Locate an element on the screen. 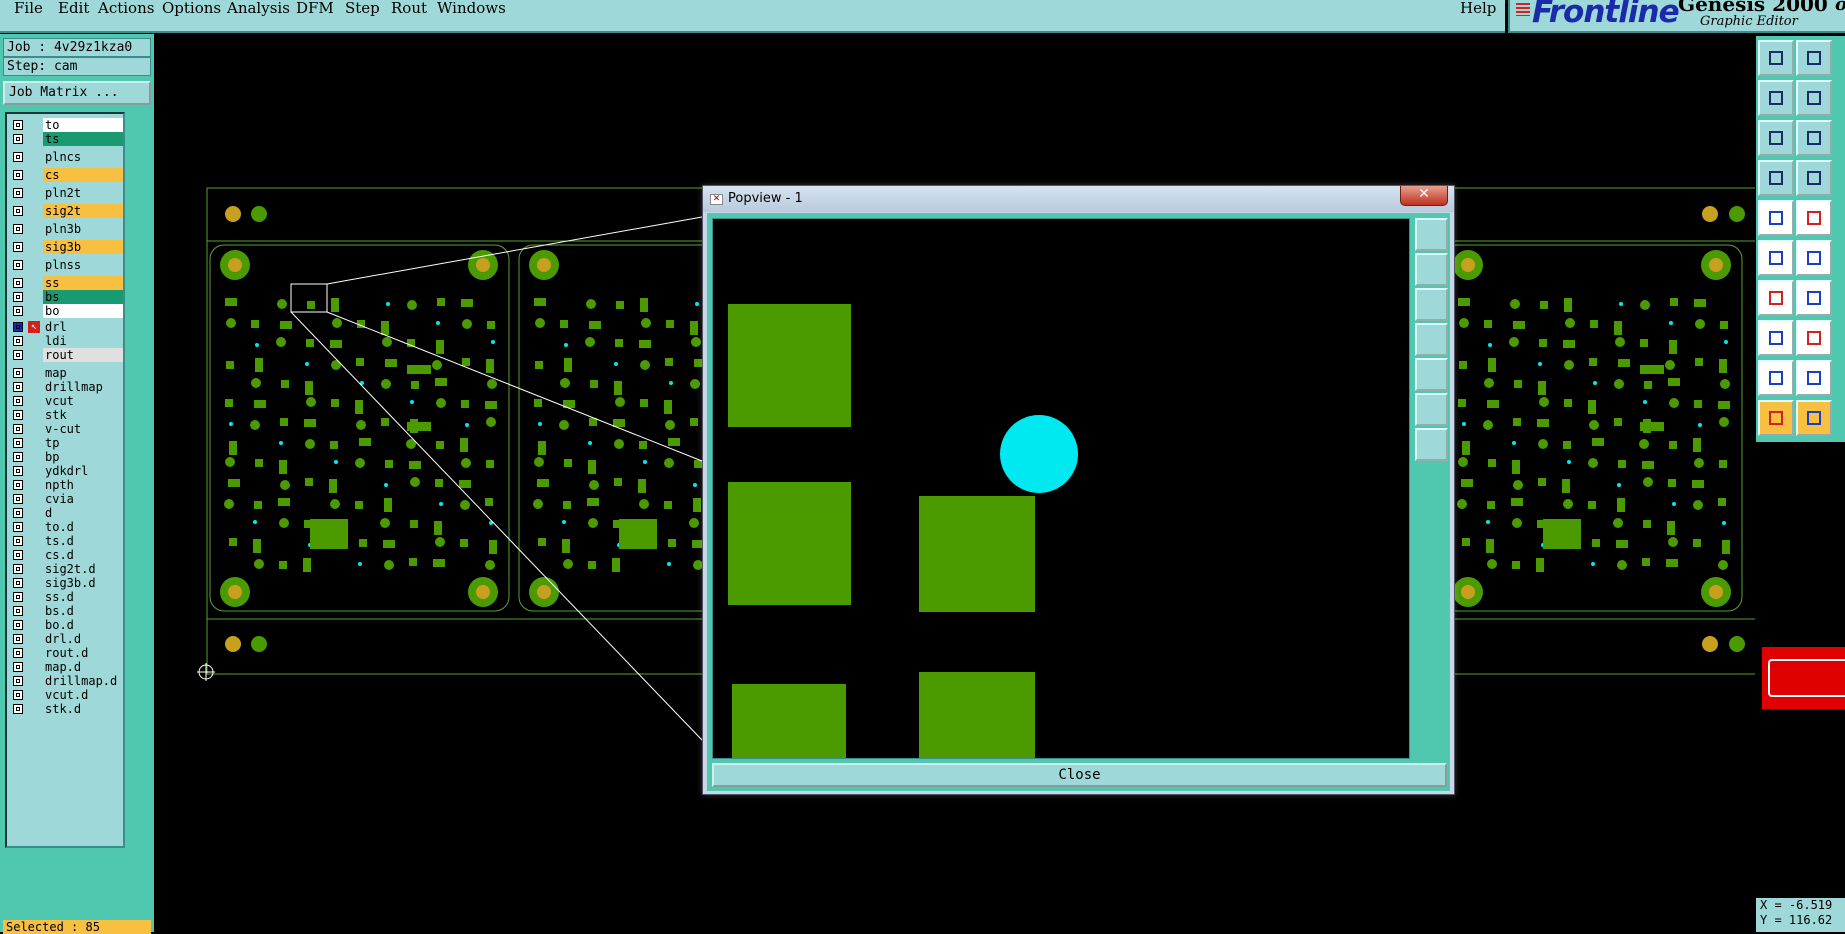 The height and width of the screenshot is (934, 1845). menu-options: Options is located at coordinates (191, 10).